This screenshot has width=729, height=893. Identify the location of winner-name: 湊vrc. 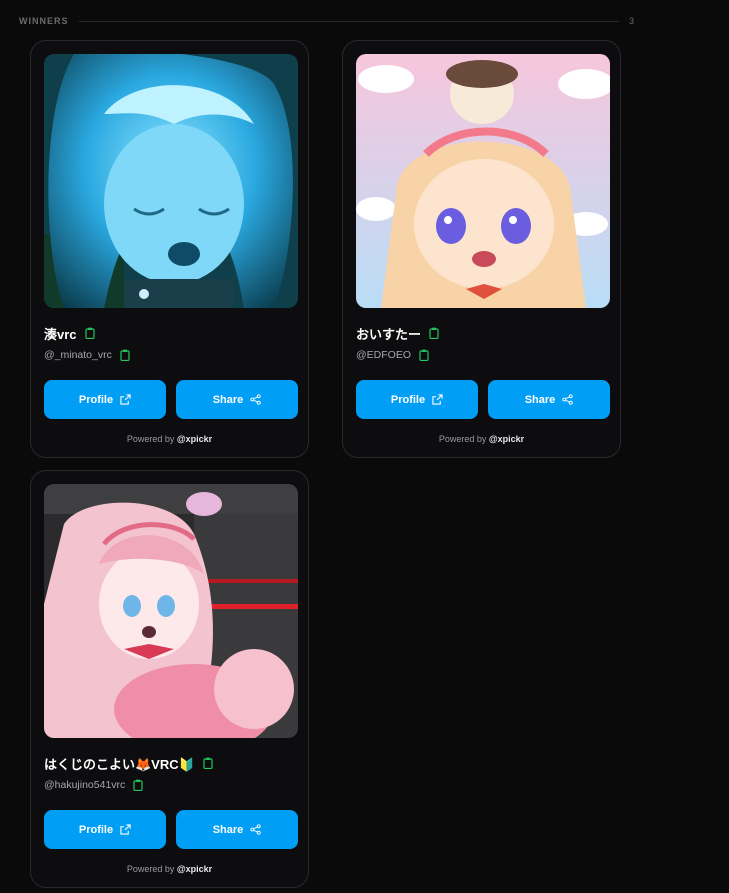
(60, 334).